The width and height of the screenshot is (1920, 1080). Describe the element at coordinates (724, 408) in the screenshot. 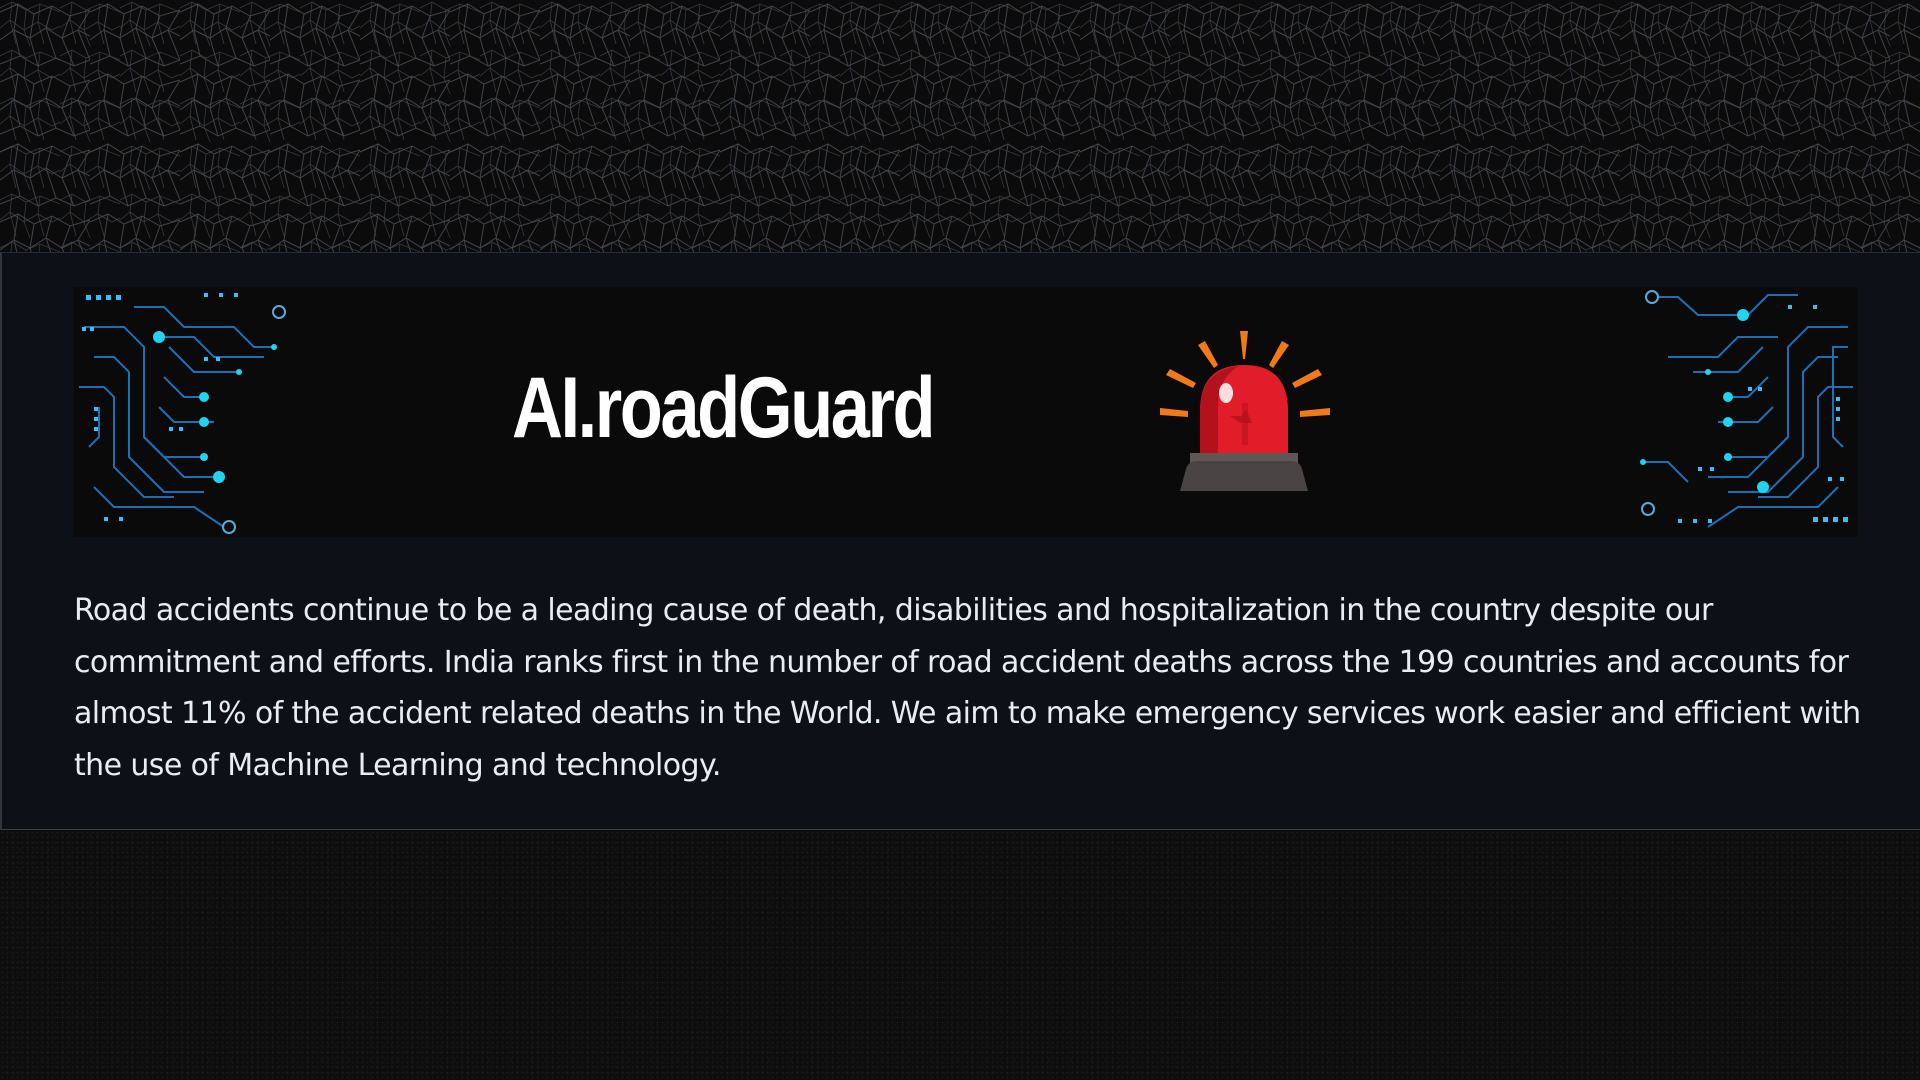

I see `brand-title: AI.roadGuard` at that location.